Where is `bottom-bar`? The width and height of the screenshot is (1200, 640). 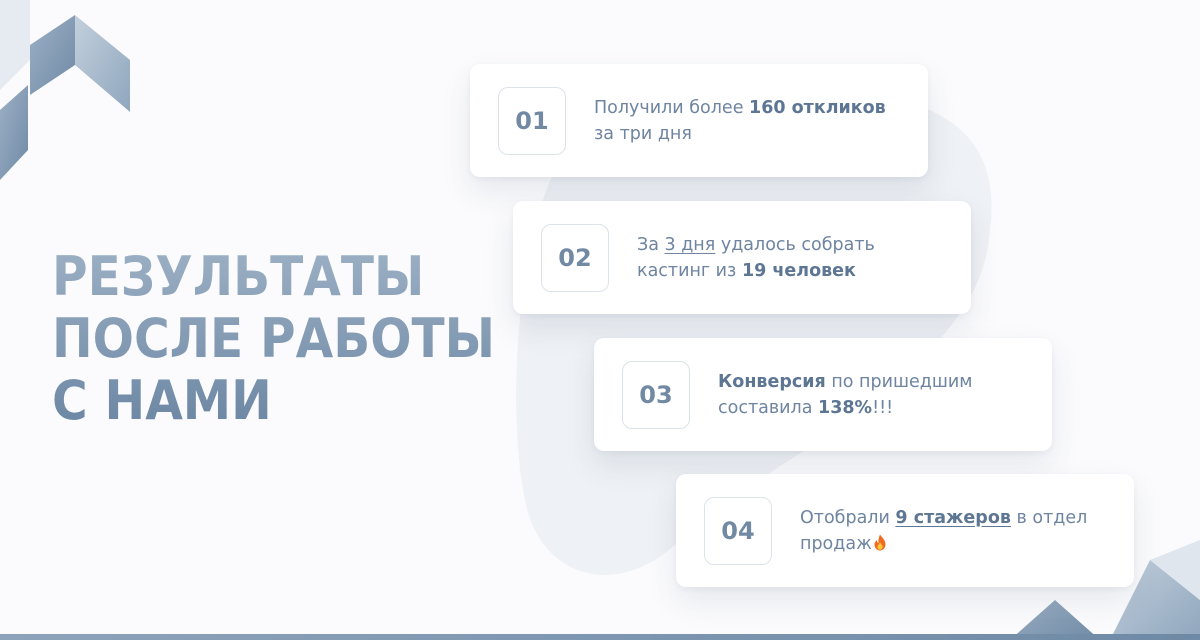
bottom-bar is located at coordinates (600, 637).